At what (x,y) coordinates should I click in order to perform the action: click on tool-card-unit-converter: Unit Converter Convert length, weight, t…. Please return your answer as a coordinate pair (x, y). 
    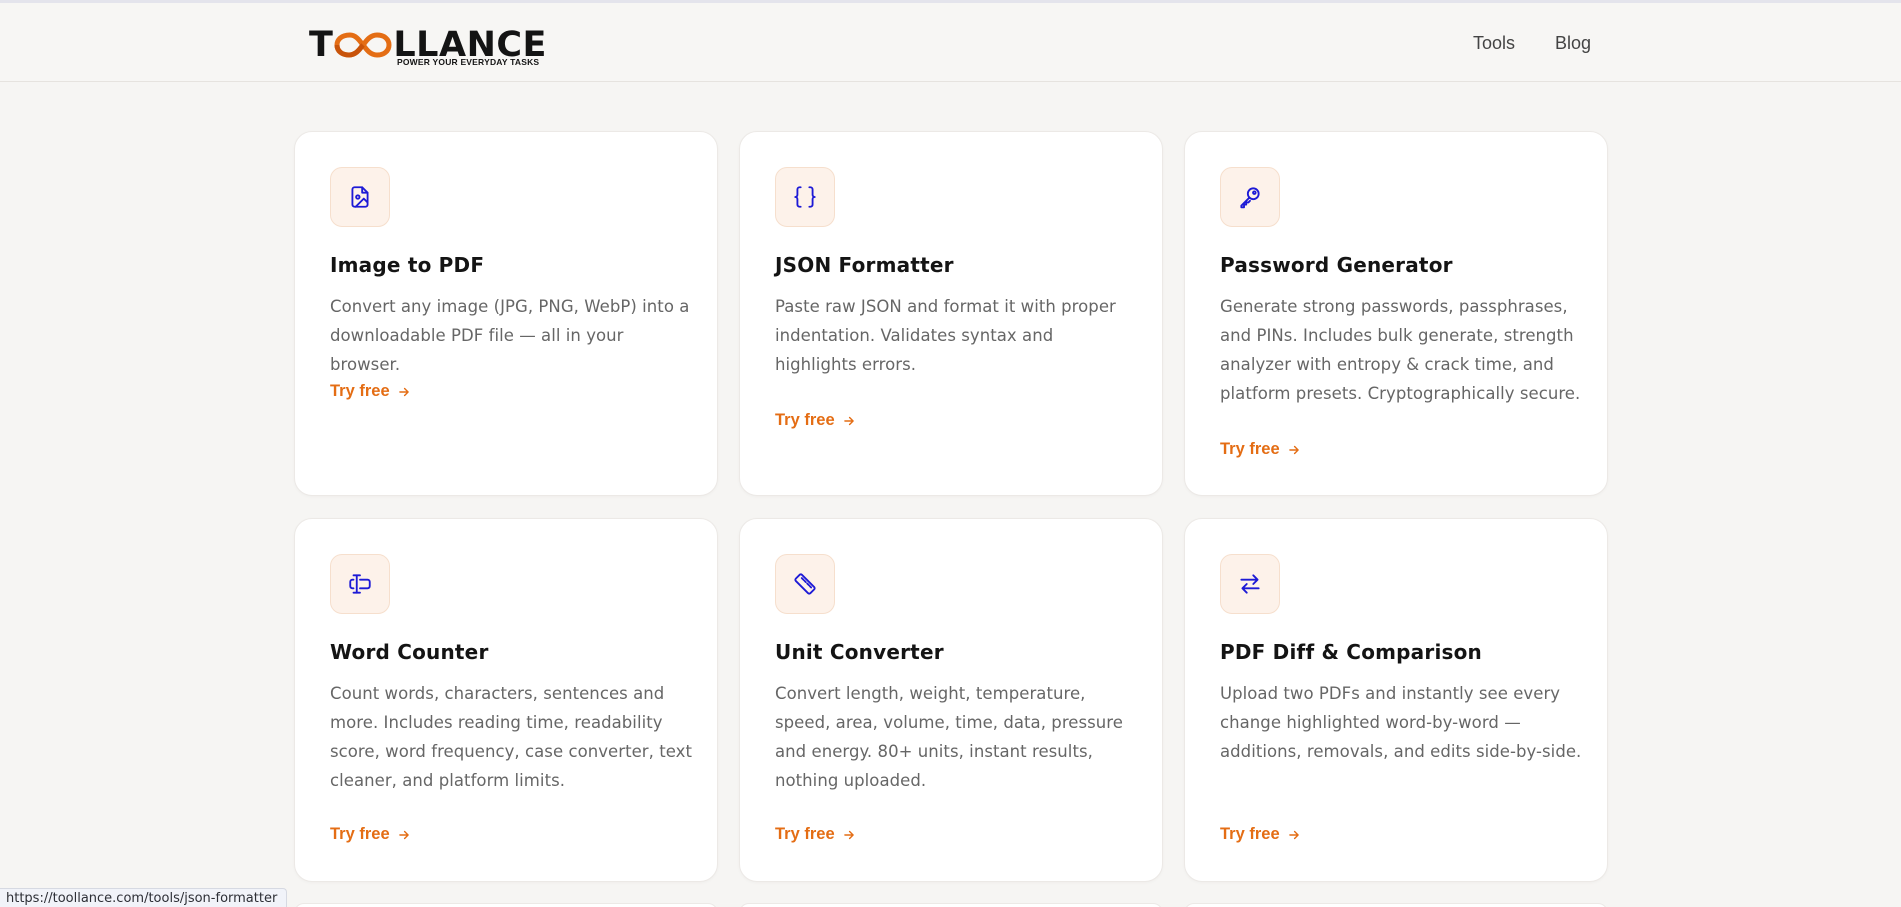
    Looking at the image, I should click on (951, 700).